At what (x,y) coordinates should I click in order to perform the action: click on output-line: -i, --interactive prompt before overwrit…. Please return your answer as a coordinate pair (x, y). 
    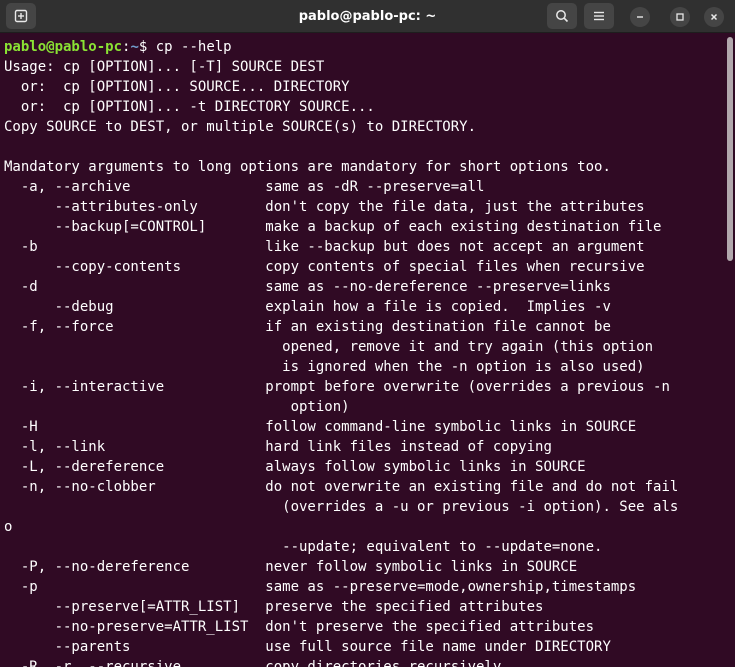
    Looking at the image, I should click on (337, 387).